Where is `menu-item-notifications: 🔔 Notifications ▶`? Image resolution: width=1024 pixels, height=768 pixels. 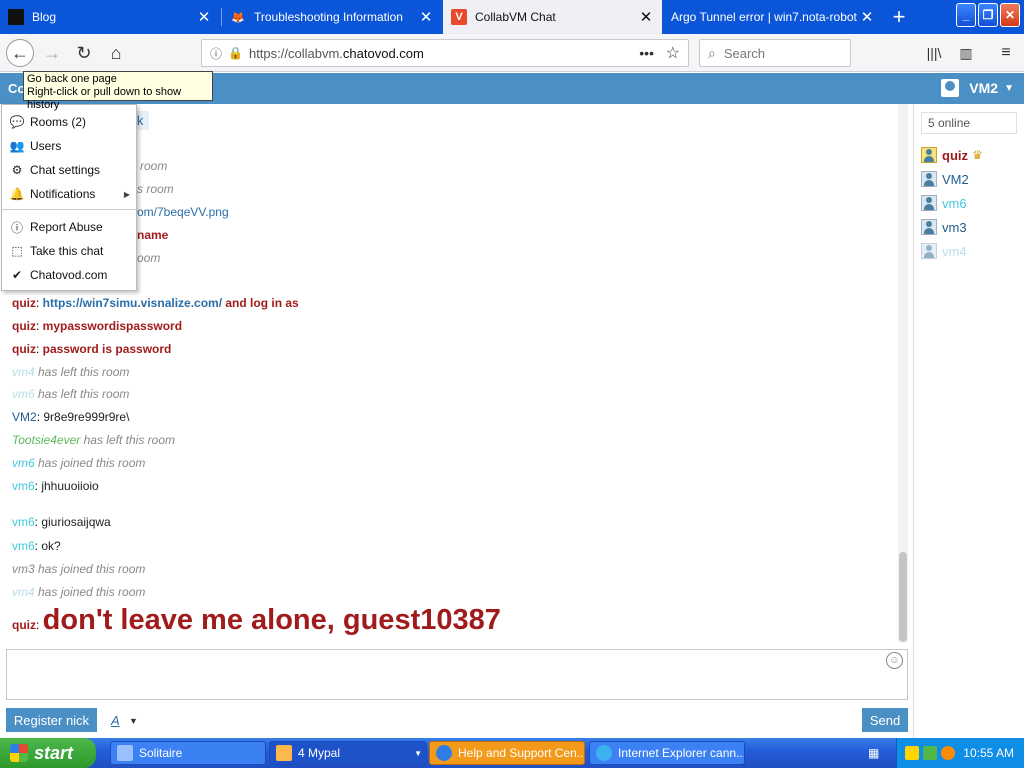
menu-item-notifications: 🔔 Notifications ▶ is located at coordinates (69, 194).